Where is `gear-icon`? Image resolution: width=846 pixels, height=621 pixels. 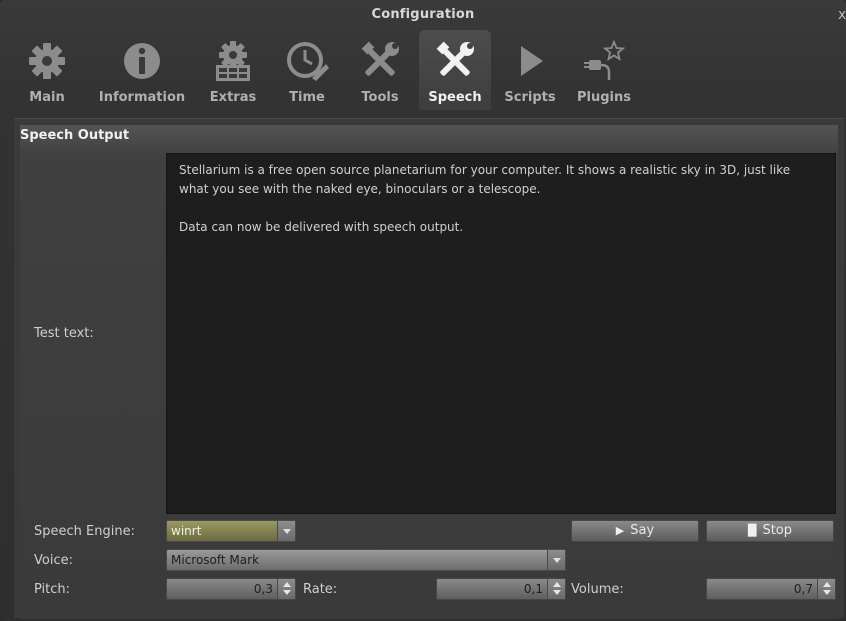
gear-icon is located at coordinates (47, 61).